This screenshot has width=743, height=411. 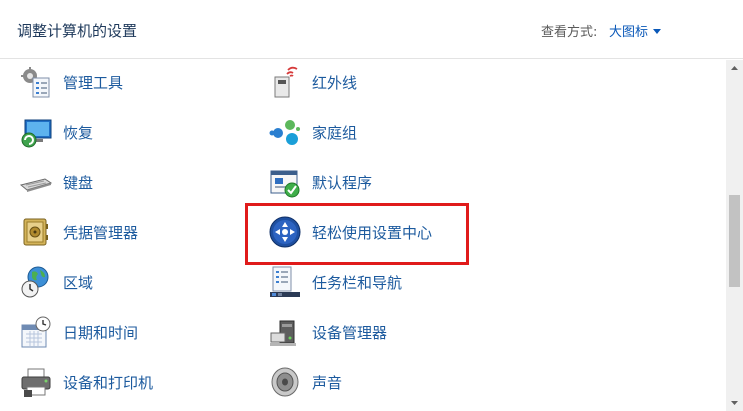 What do you see at coordinates (119, 132) in the screenshot?
I see `item-recovery: 恢复` at bounding box center [119, 132].